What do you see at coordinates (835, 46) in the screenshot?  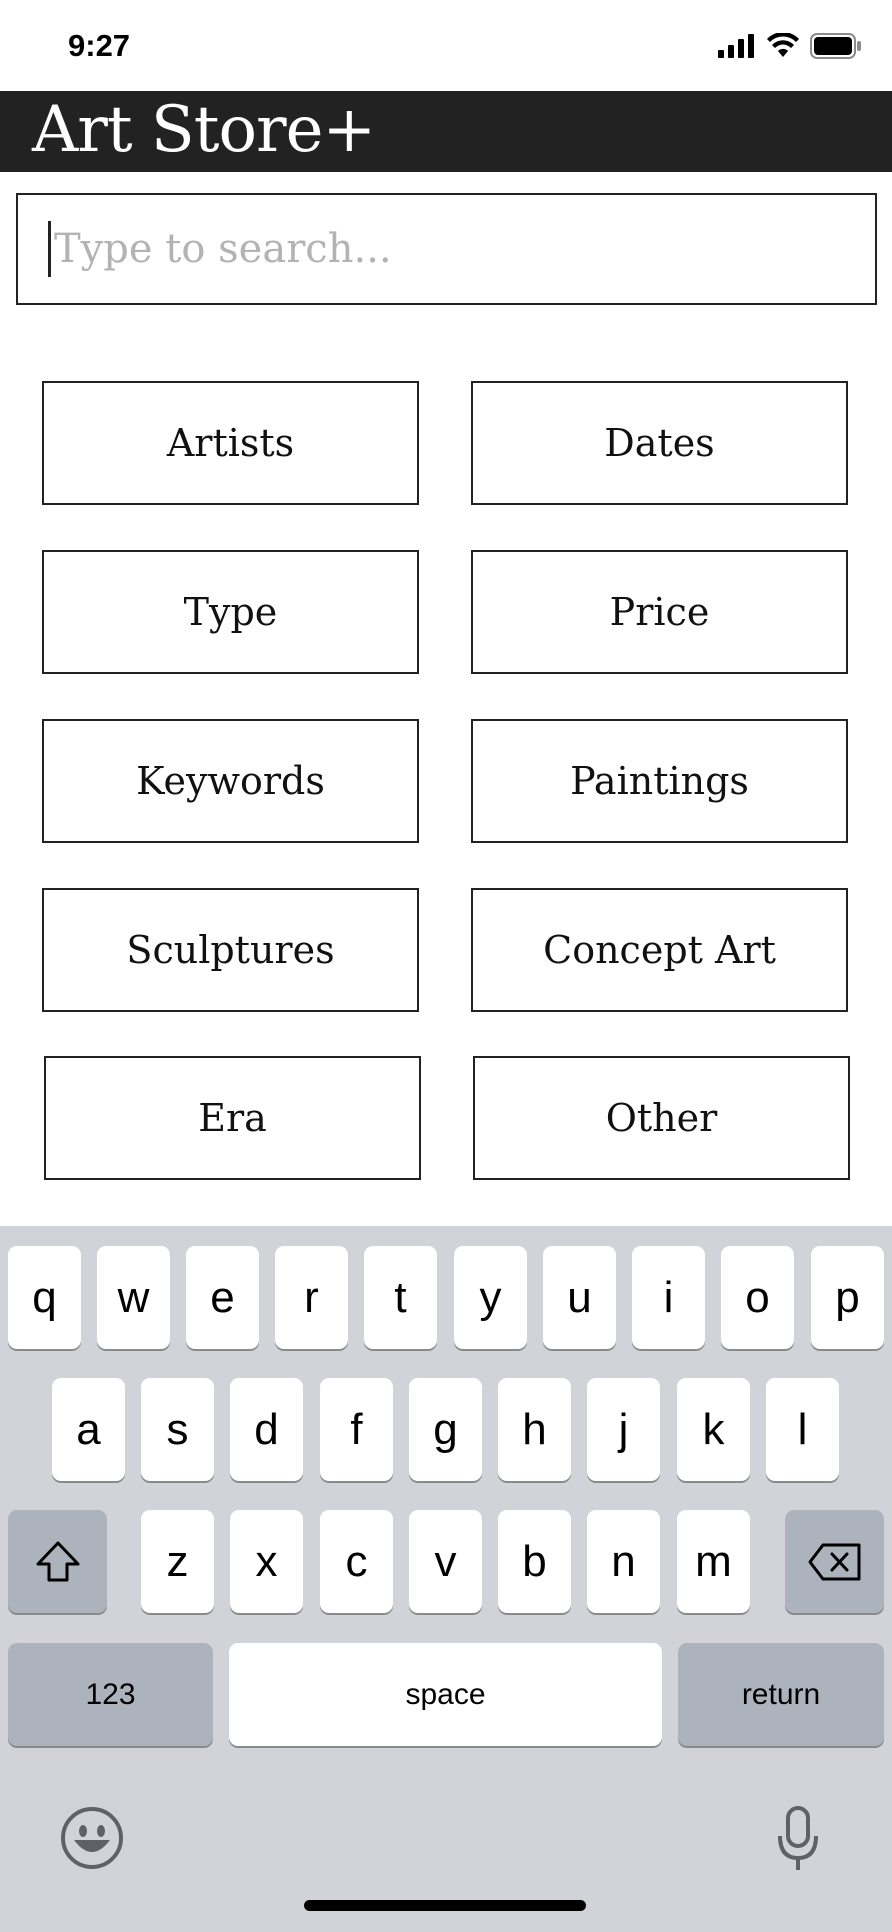 I see `battery-icon` at bounding box center [835, 46].